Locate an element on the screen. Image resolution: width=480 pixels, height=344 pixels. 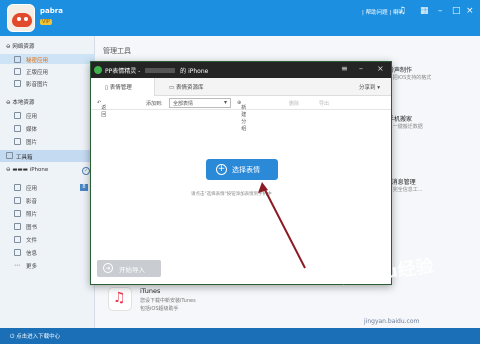
arrow-shaft is located at coordinates (284, 228).